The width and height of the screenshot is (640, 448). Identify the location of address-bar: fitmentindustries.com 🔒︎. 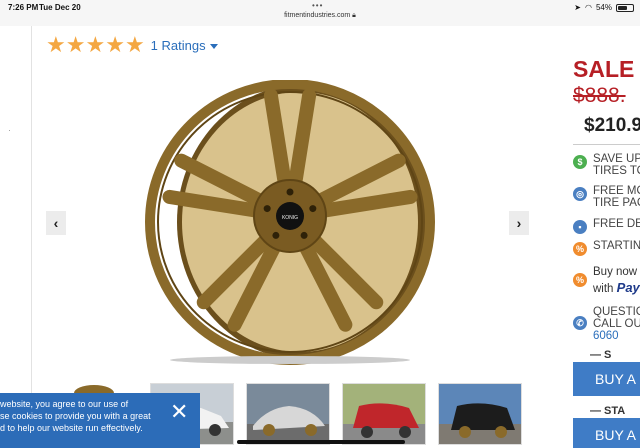
(320, 16).